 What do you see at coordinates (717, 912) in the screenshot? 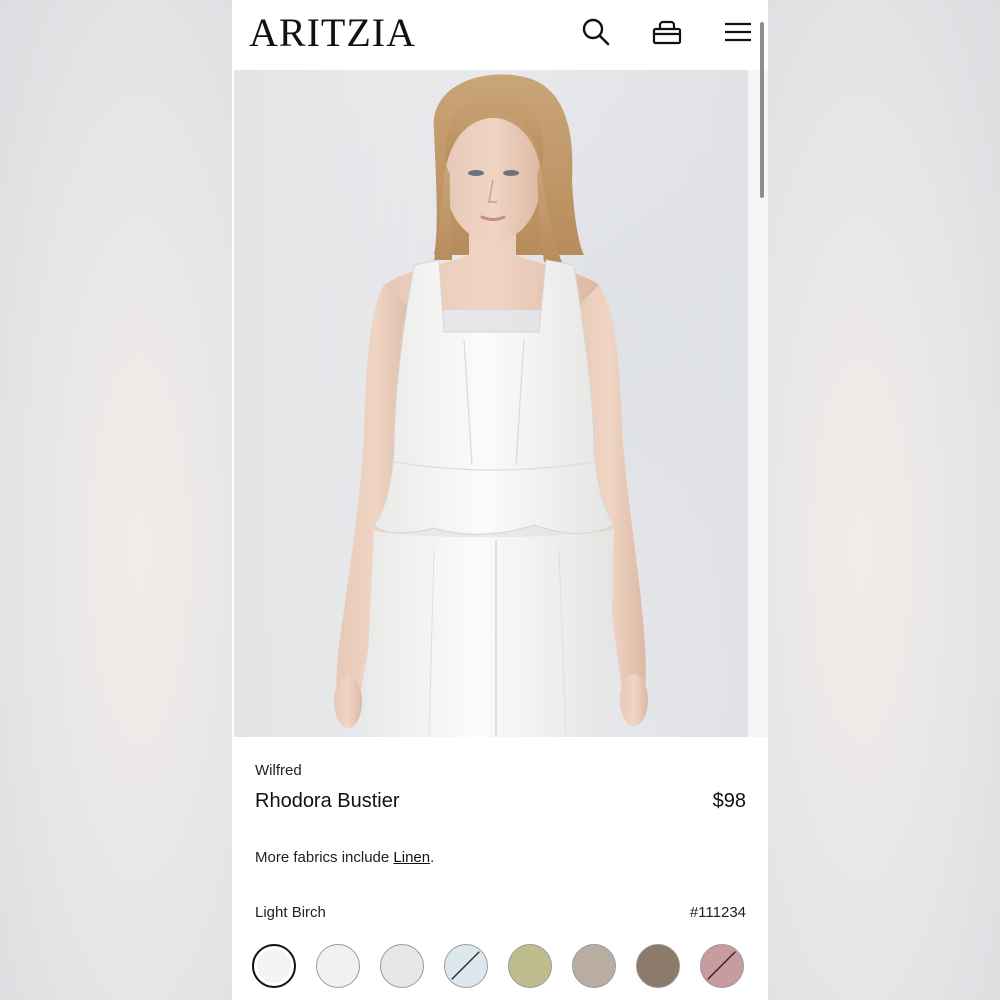
I see `selected-color-code: #111234` at bounding box center [717, 912].